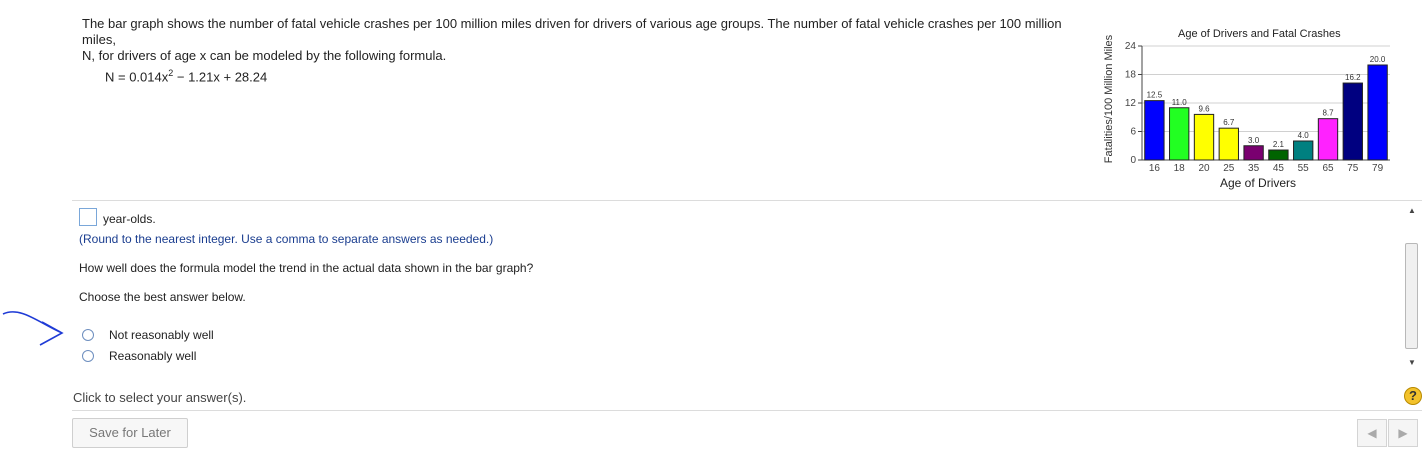  Describe the element at coordinates (1304, 135) in the screenshot. I see `bar-value-label: 4.0` at that location.